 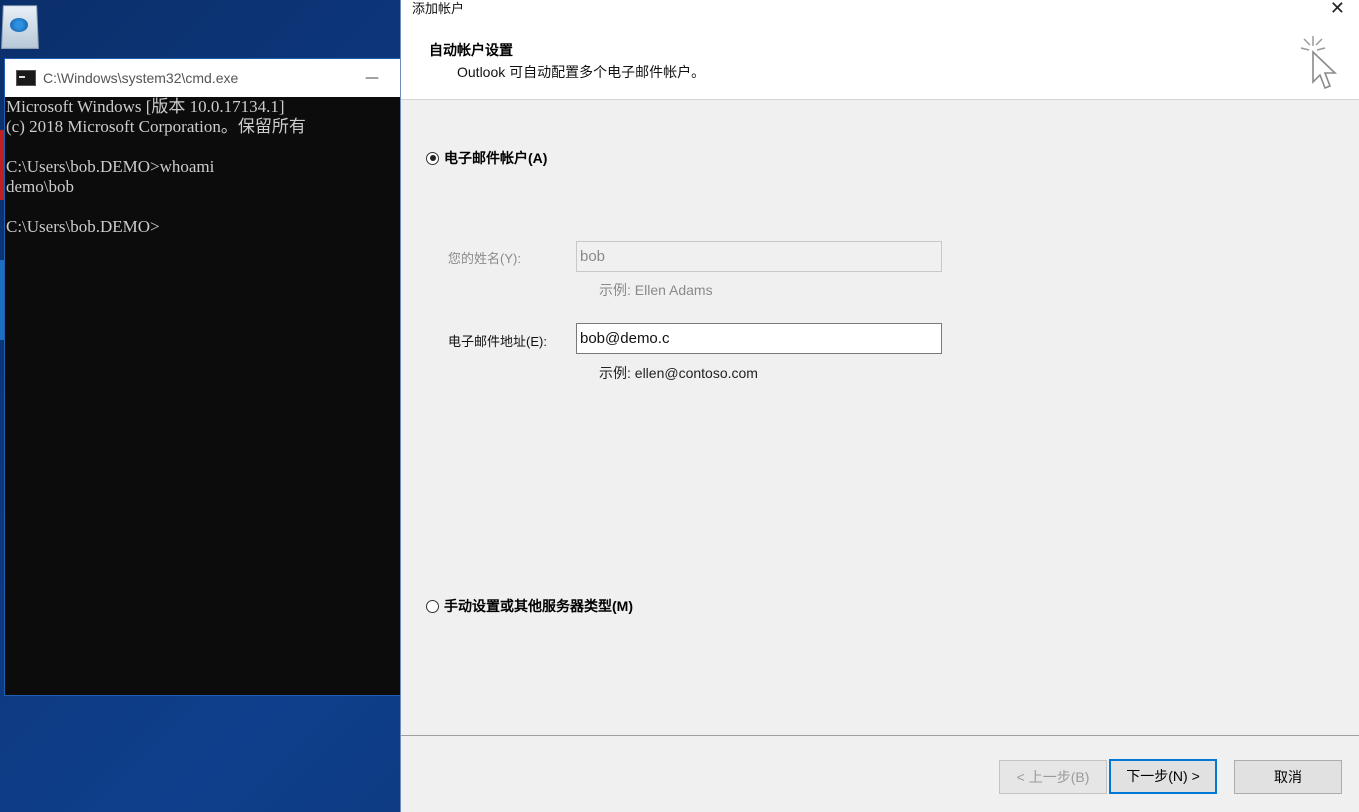 What do you see at coordinates (19, 25) in the screenshot?
I see `recycle-logo` at bounding box center [19, 25].